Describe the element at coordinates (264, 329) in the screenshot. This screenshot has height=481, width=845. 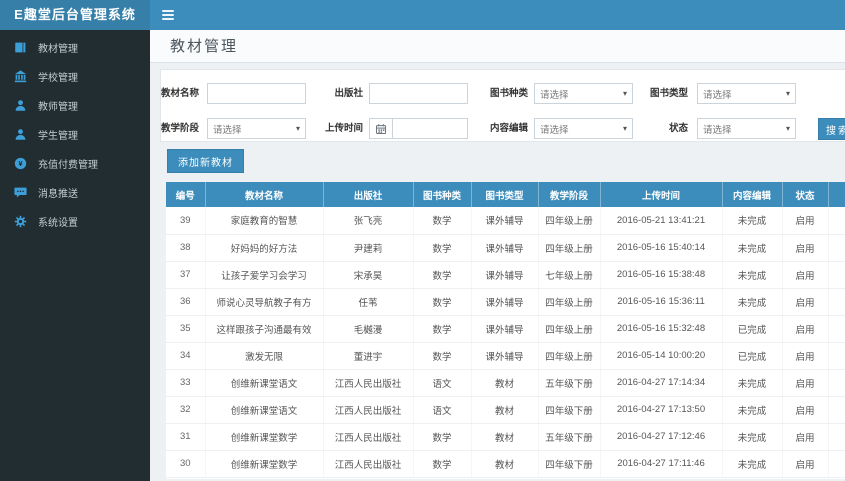
I see `cell-material-name: 这样跟孩子沟通最有效` at that location.